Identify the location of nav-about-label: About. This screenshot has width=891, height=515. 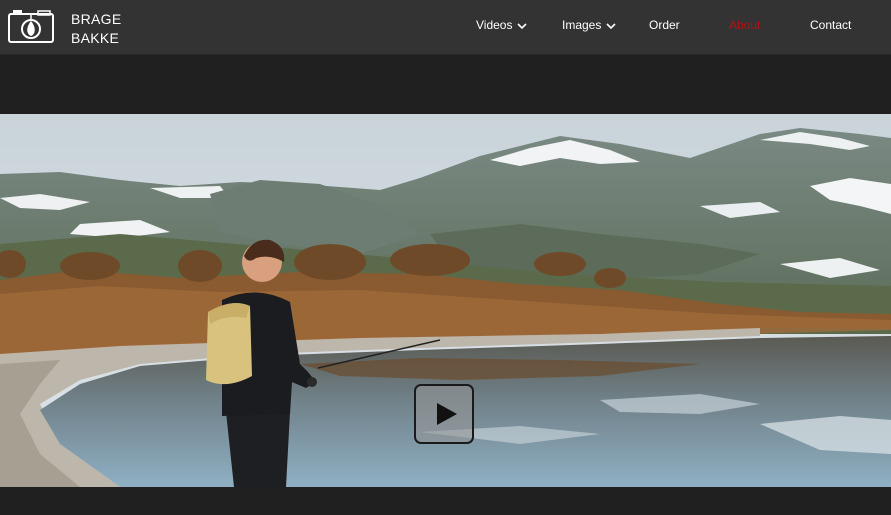
(745, 25).